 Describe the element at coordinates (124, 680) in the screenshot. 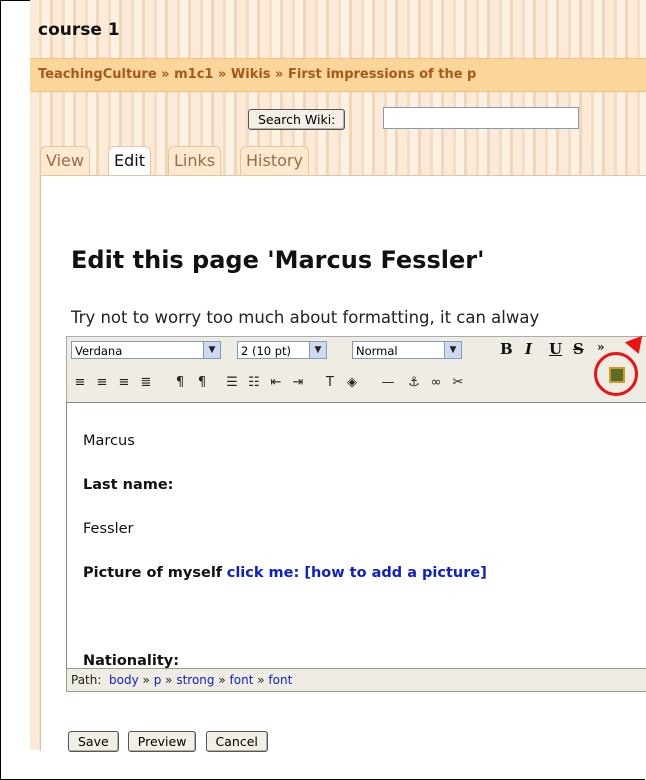

I see `path-item-body: body` at that location.